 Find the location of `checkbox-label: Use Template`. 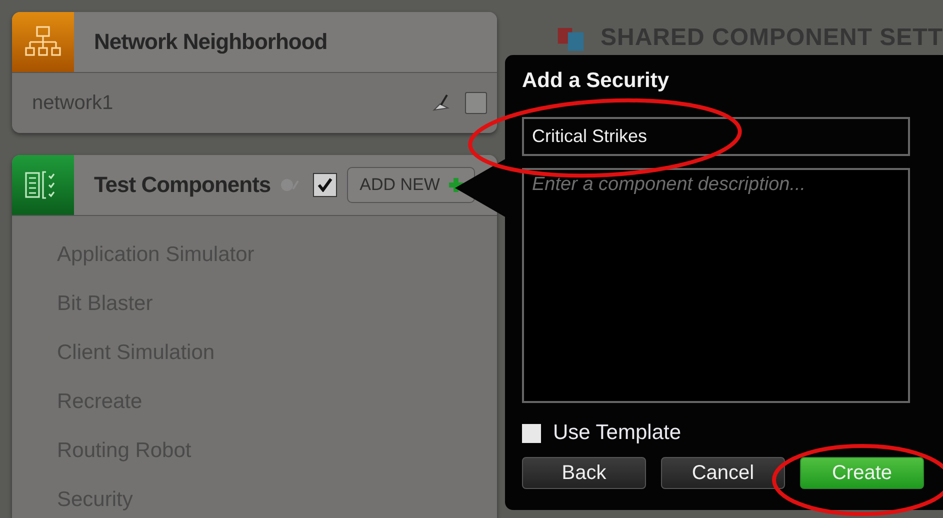

checkbox-label: Use Template is located at coordinates (617, 433).